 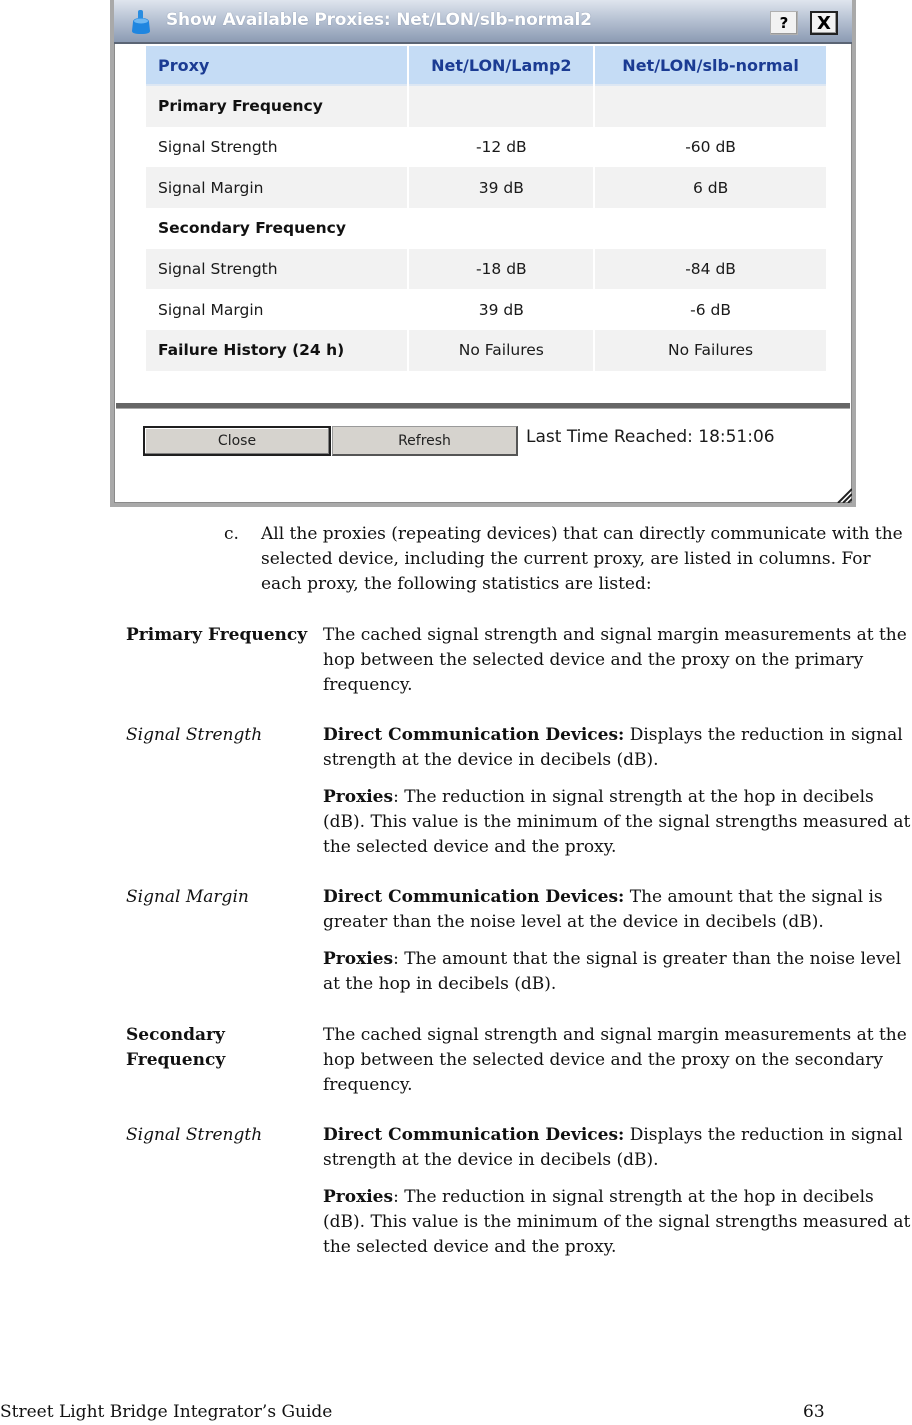 I want to click on resize-grip-icon, so click(x=844, y=495).